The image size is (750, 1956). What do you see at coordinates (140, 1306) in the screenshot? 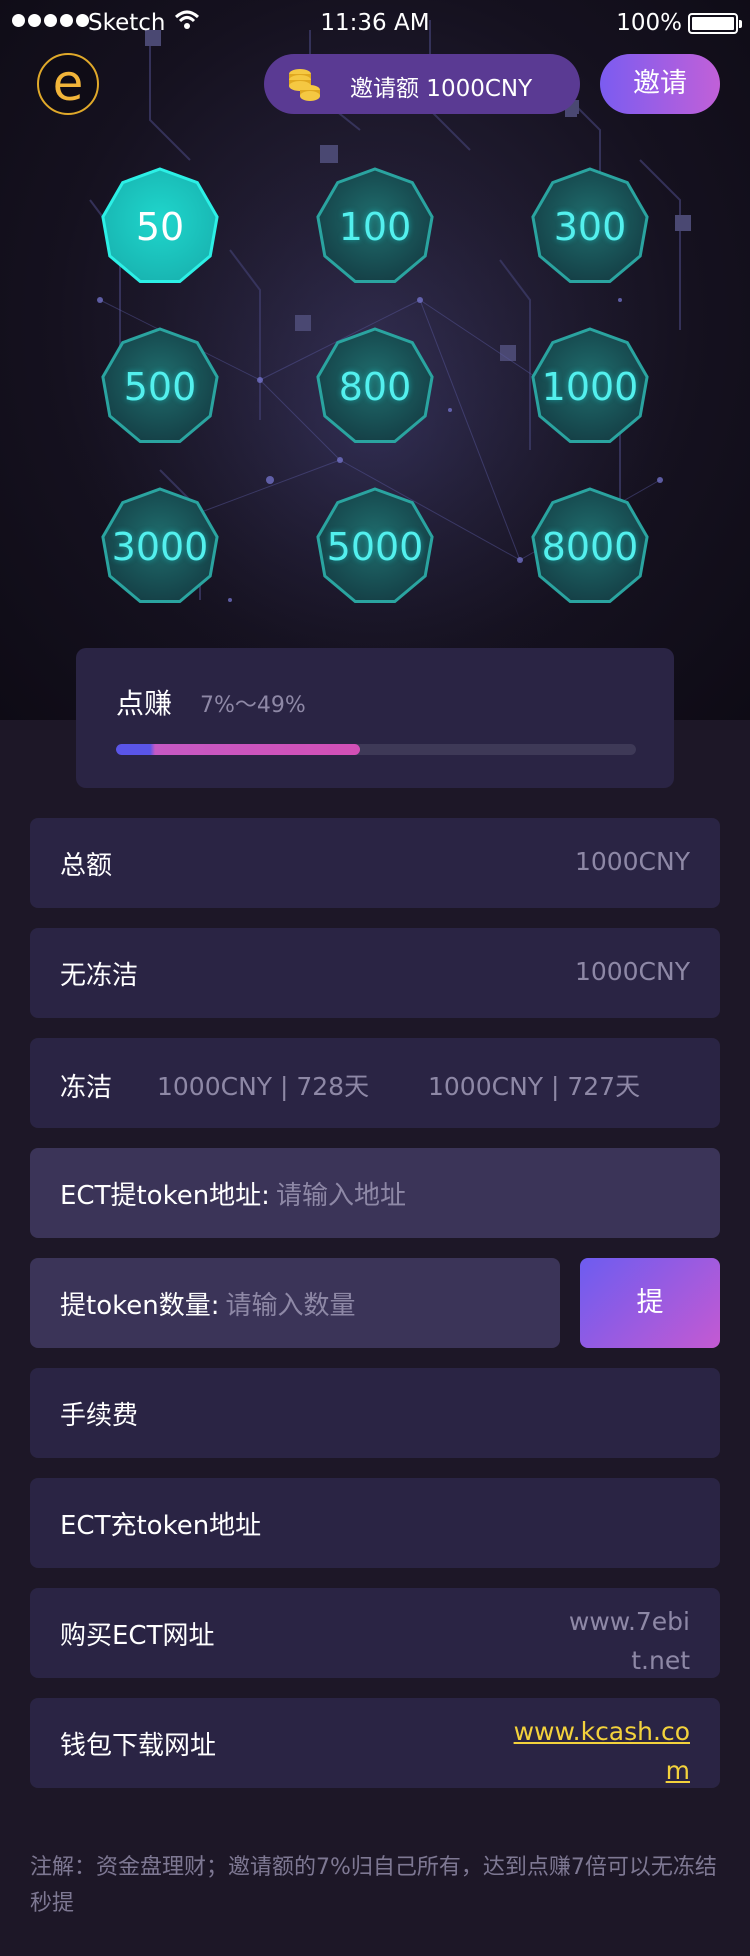
I see `token-amount-label-text: 提token数量:` at bounding box center [140, 1306].